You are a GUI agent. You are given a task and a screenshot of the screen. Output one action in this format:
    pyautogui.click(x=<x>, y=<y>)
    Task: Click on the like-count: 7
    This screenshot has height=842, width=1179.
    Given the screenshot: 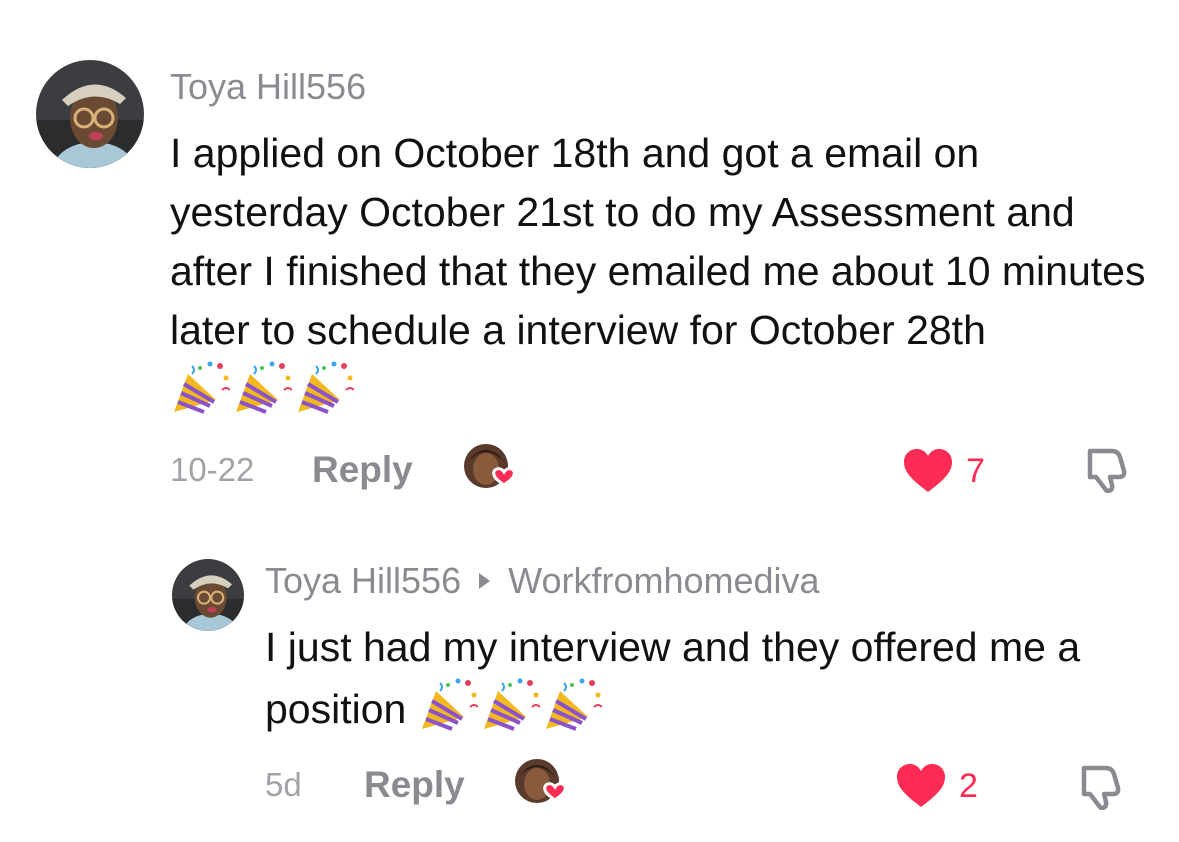 What is the action you would take?
    pyautogui.click(x=975, y=471)
    